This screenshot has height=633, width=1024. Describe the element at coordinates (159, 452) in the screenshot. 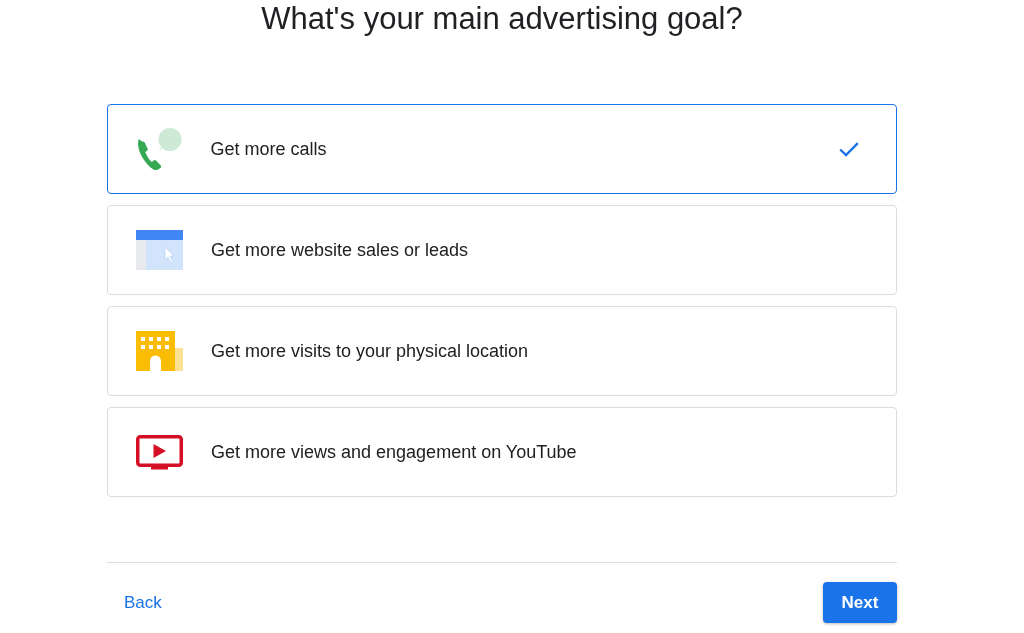

I see `video-screen-play-icon` at that location.